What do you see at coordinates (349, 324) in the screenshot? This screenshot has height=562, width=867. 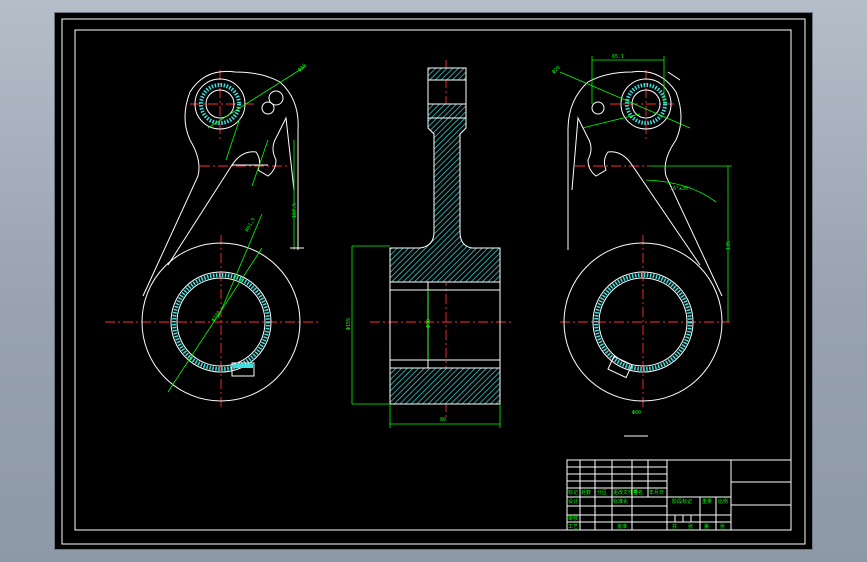 I see `section-dim-text-1: Φ155` at bounding box center [349, 324].